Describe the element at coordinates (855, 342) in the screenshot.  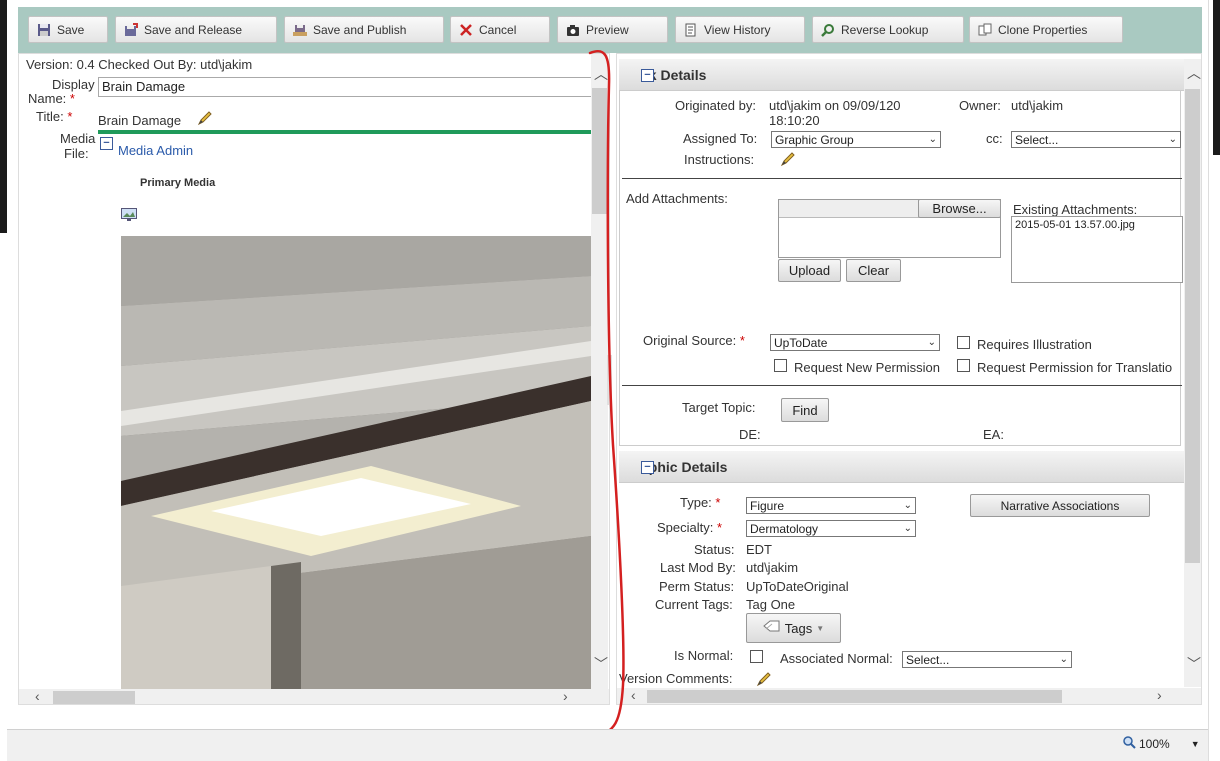
I see `original-source-select: UpToDate ⌄` at that location.